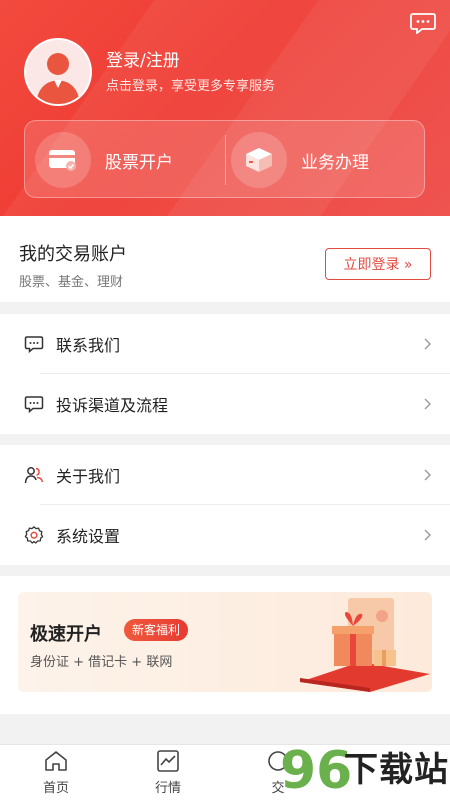 The height and width of the screenshot is (800, 450). Describe the element at coordinates (225, 475) in the screenshot. I see `menu-item-about-us: 关于我们` at that location.